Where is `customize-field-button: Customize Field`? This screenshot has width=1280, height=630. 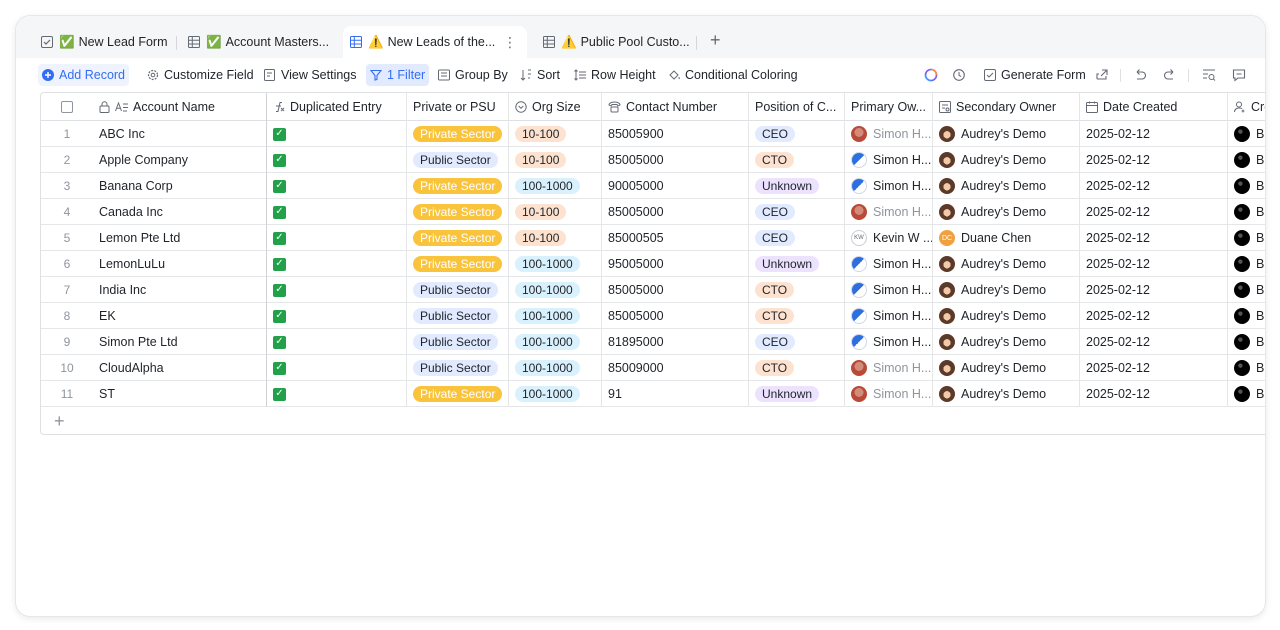
customize-field-button: Customize Field is located at coordinates (200, 75).